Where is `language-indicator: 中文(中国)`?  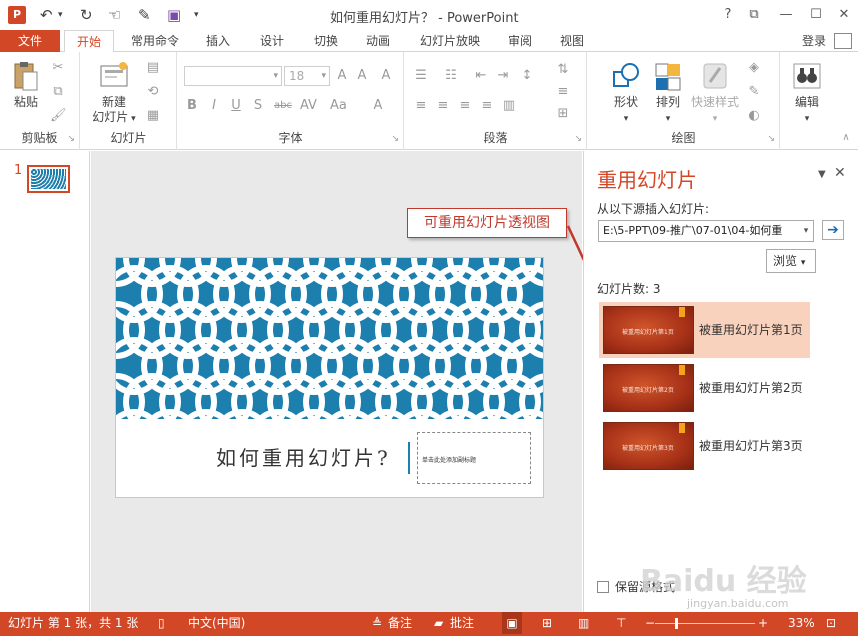
language-indicator: 中文(中国) is located at coordinates (216, 623).